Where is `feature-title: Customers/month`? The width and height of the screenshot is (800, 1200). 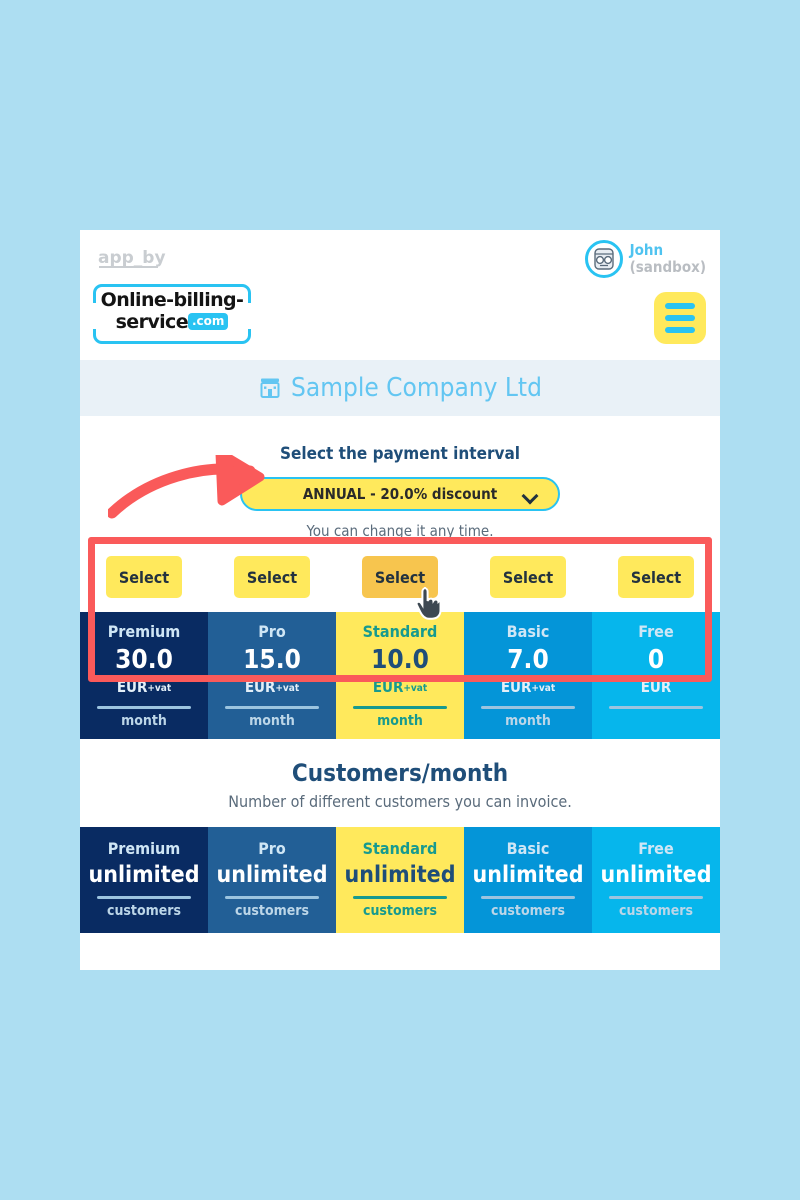
feature-title: Customers/month is located at coordinates (400, 772).